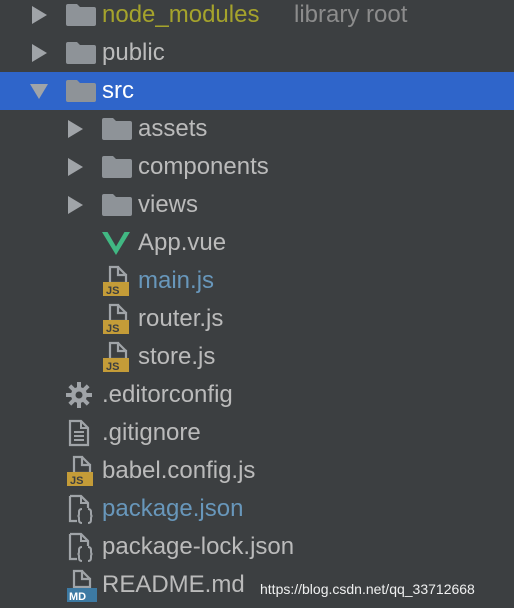 The image size is (514, 608). What do you see at coordinates (257, 319) in the screenshot?
I see `tree-item-router-js: JS router.js` at bounding box center [257, 319].